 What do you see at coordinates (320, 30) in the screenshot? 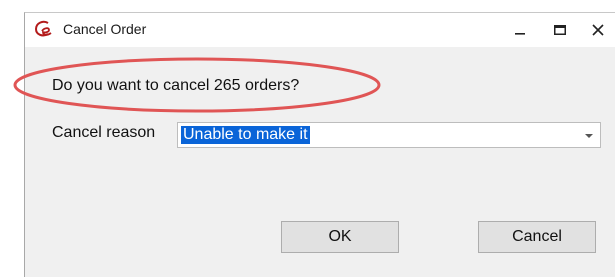
I see `title-bar: Cancel Order` at bounding box center [320, 30].